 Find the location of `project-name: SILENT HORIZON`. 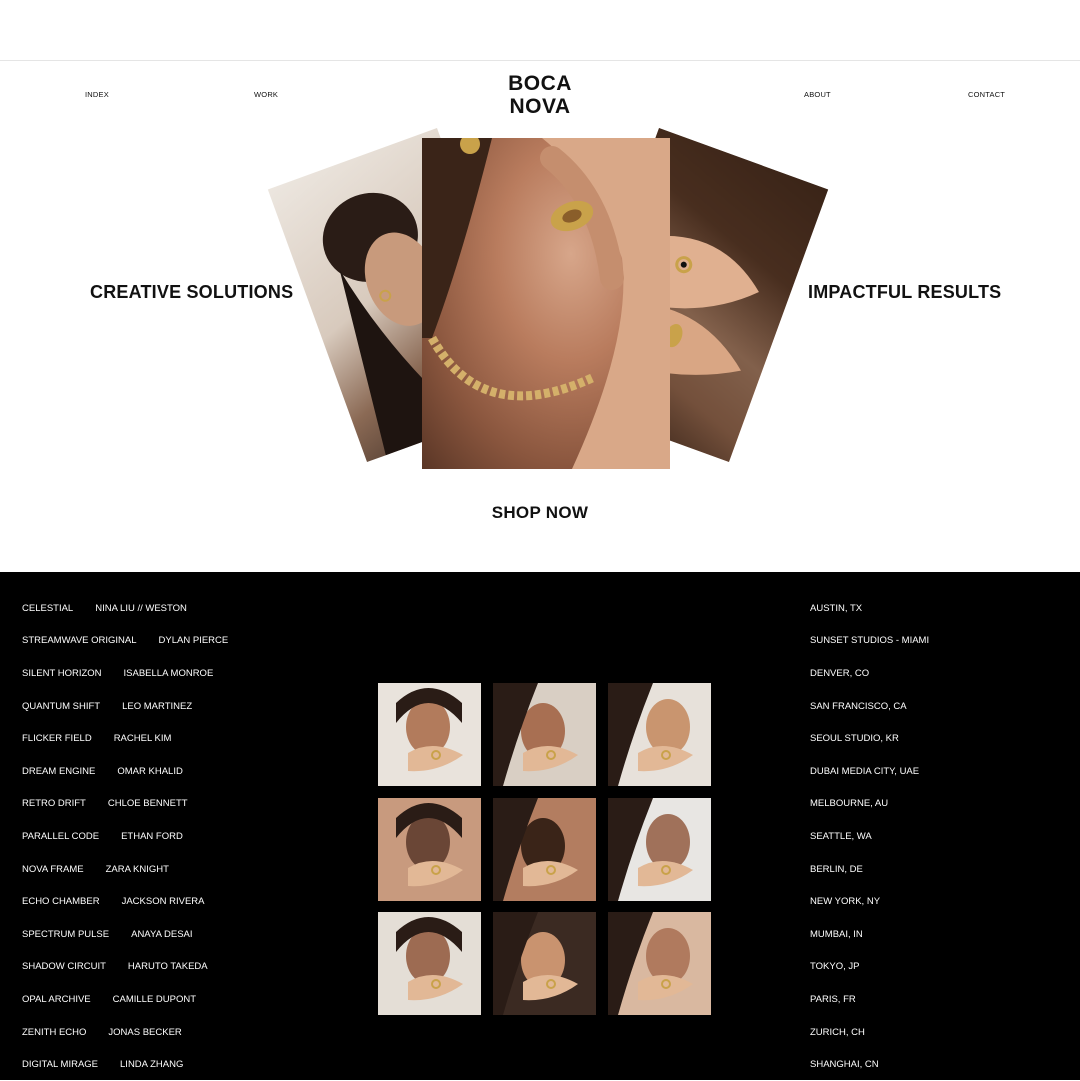

project-name: SILENT HORIZON is located at coordinates (62, 673).